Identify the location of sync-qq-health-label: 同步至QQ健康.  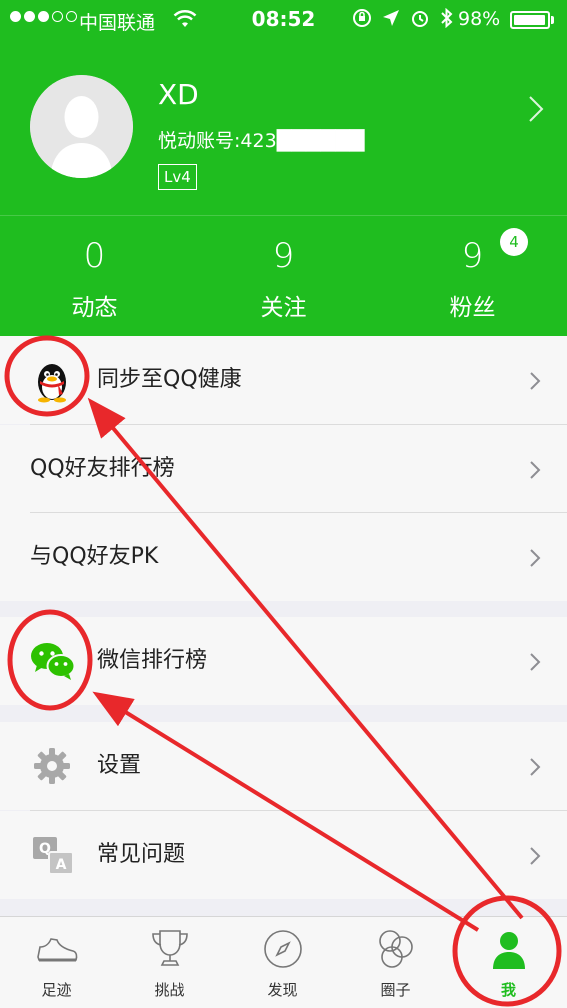
(169, 379).